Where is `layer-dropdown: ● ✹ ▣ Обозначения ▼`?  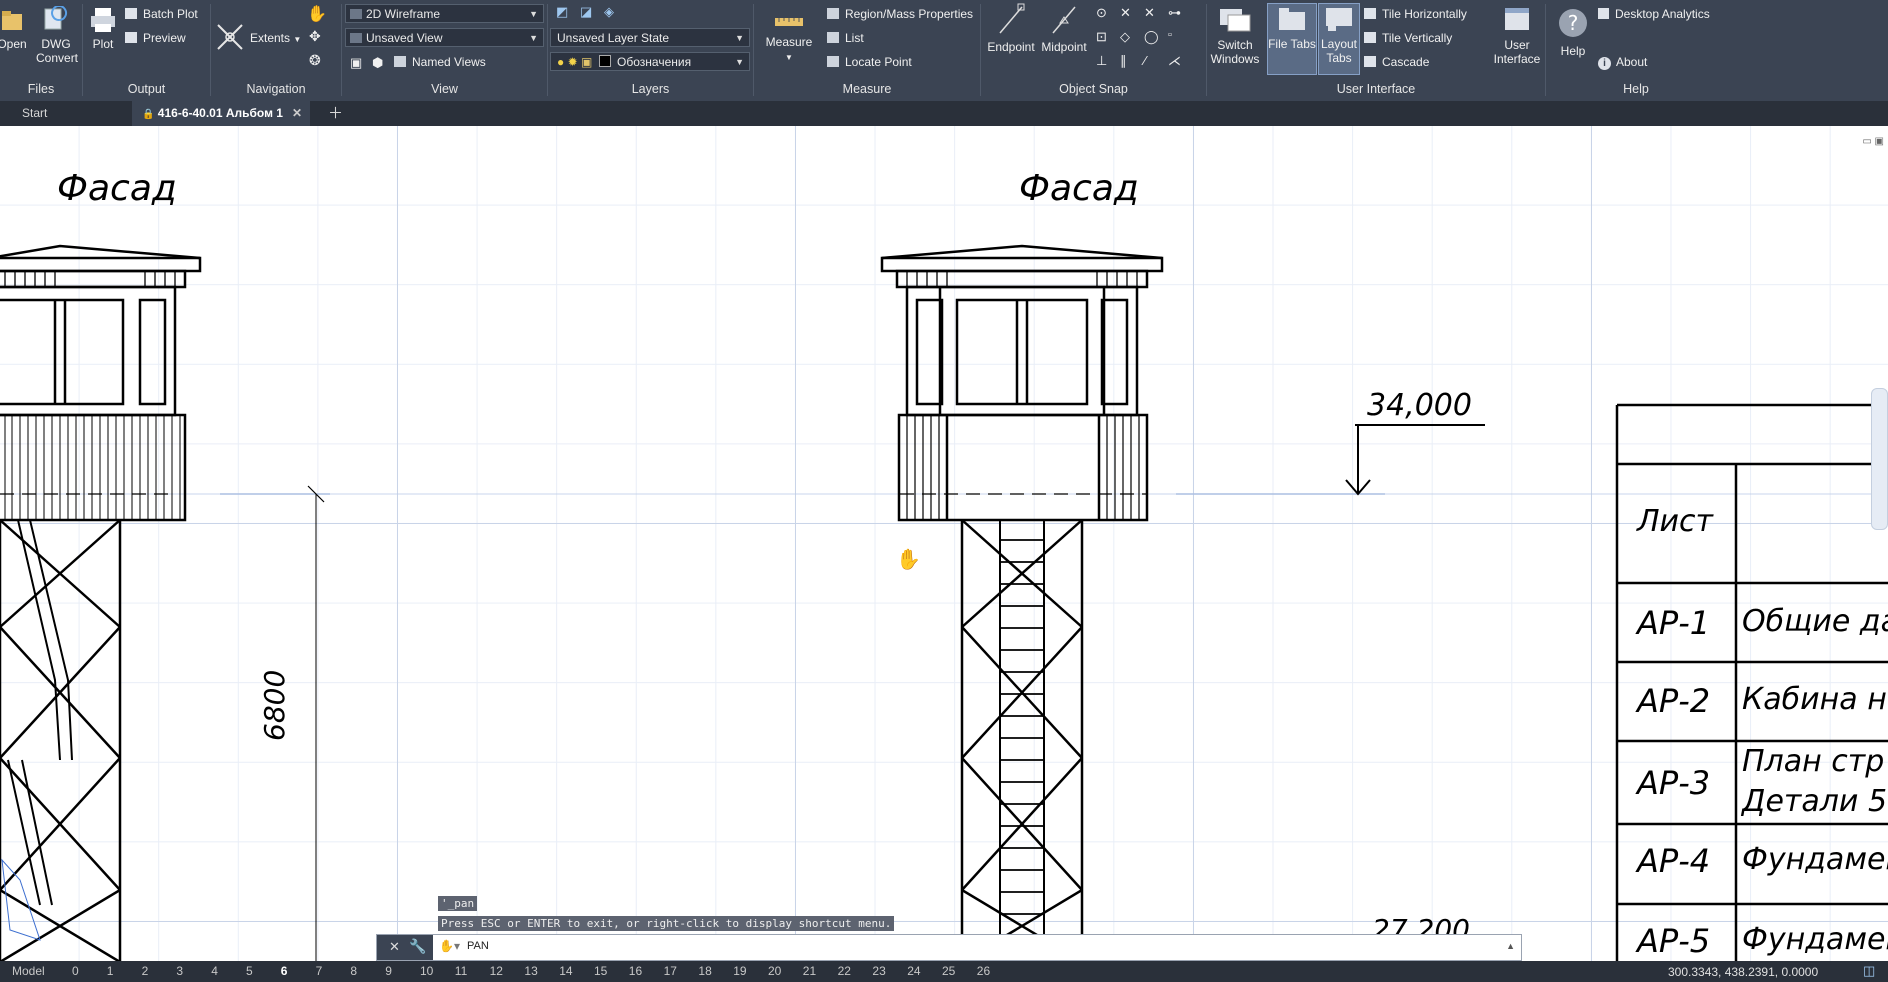 layer-dropdown: ● ✹ ▣ Обозначения ▼ is located at coordinates (650, 61).